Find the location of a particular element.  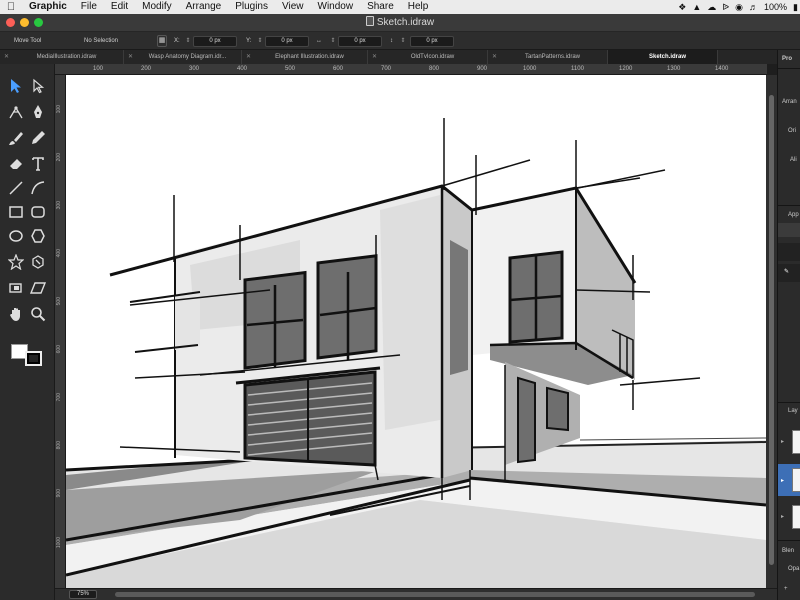

vertical-scrollbar is located at coordinates (771, 331).